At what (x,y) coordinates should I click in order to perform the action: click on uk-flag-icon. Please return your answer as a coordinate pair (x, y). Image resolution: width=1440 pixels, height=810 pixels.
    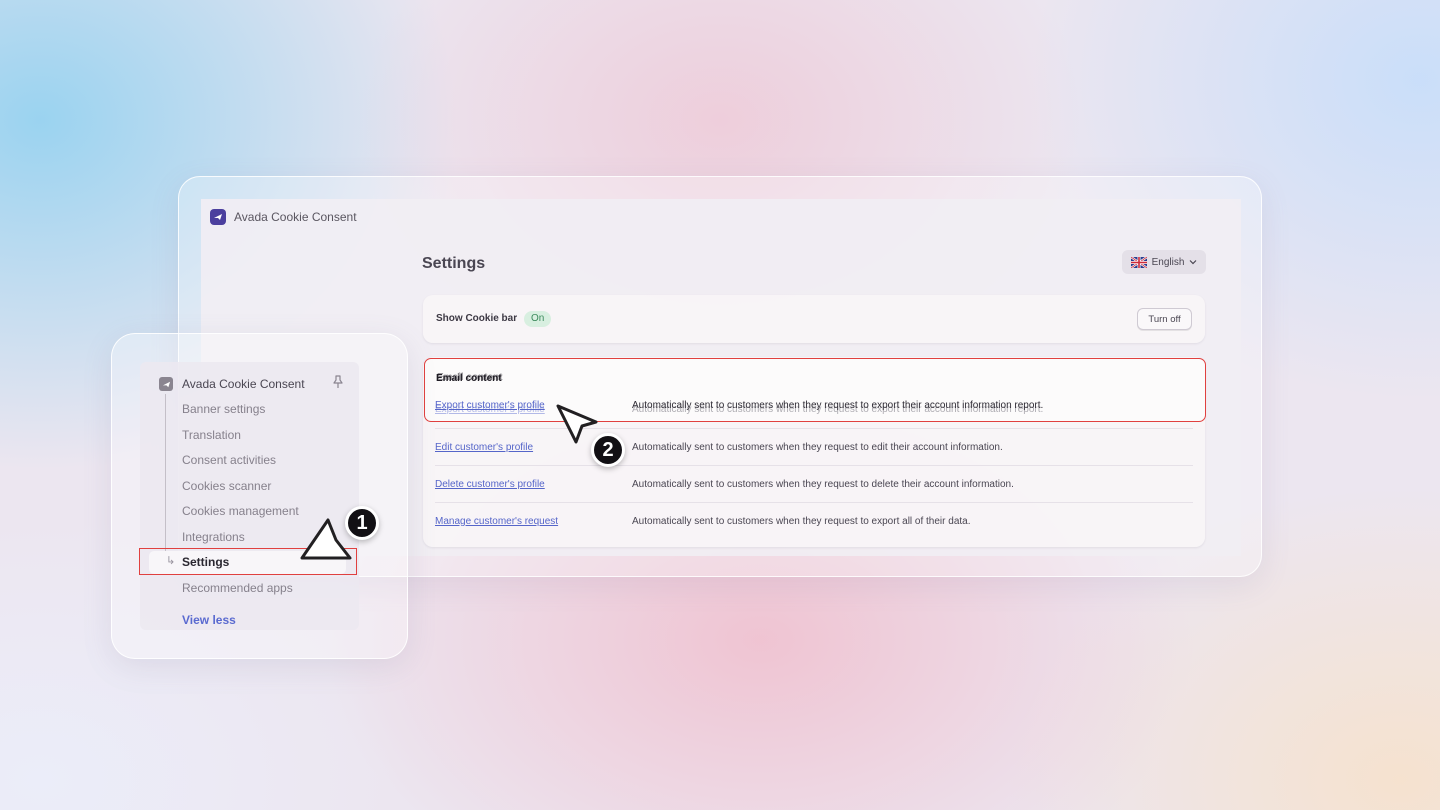
    Looking at the image, I should click on (1138, 262).